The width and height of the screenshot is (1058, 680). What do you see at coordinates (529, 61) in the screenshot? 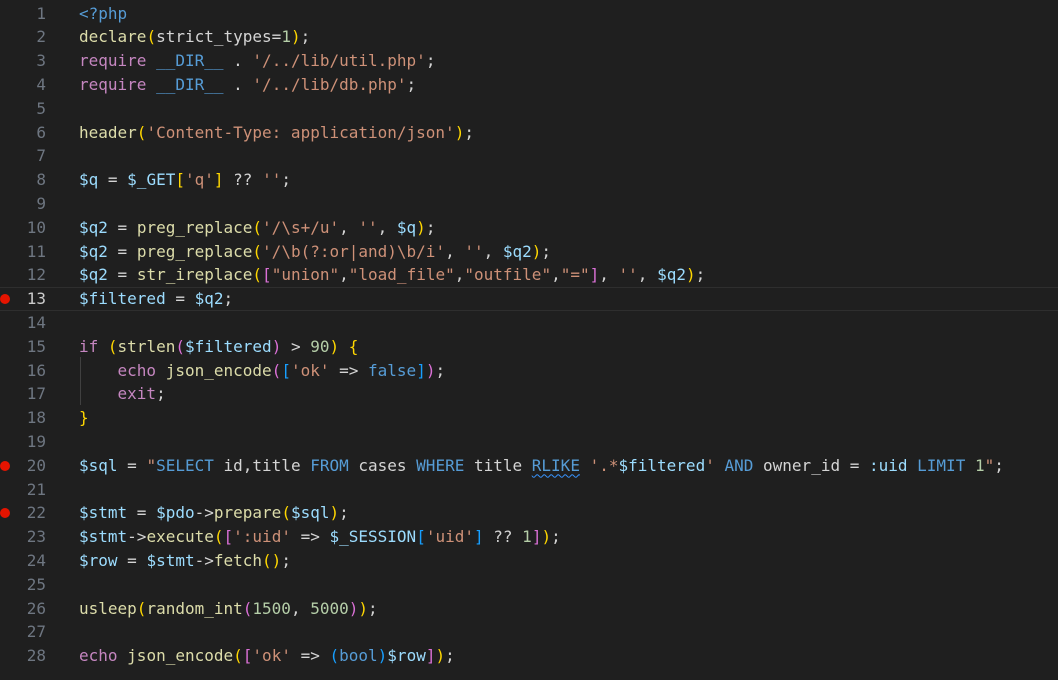
I see `code-line: 3 require __DIR__ . '/../lib/util.php';` at bounding box center [529, 61].